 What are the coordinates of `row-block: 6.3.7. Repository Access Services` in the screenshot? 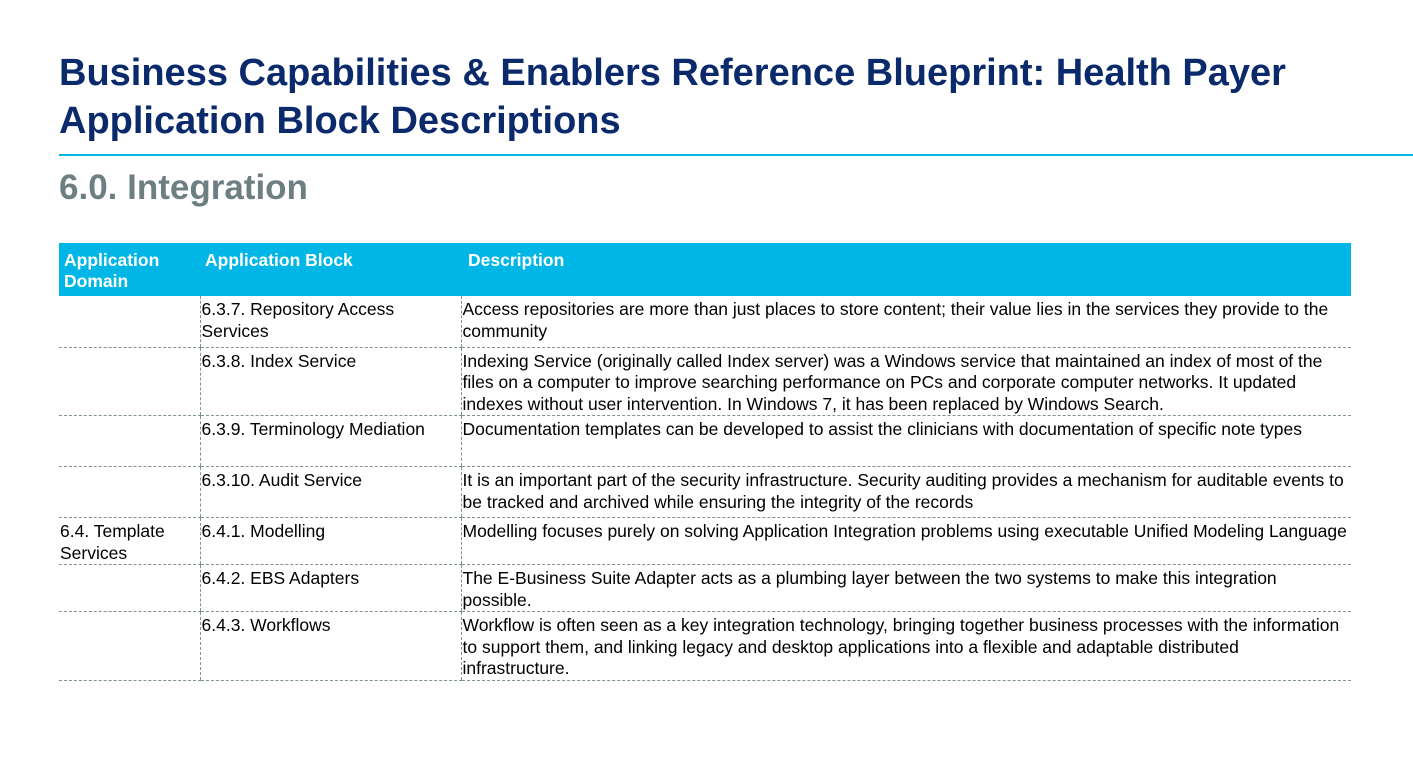 It's located at (330, 322).